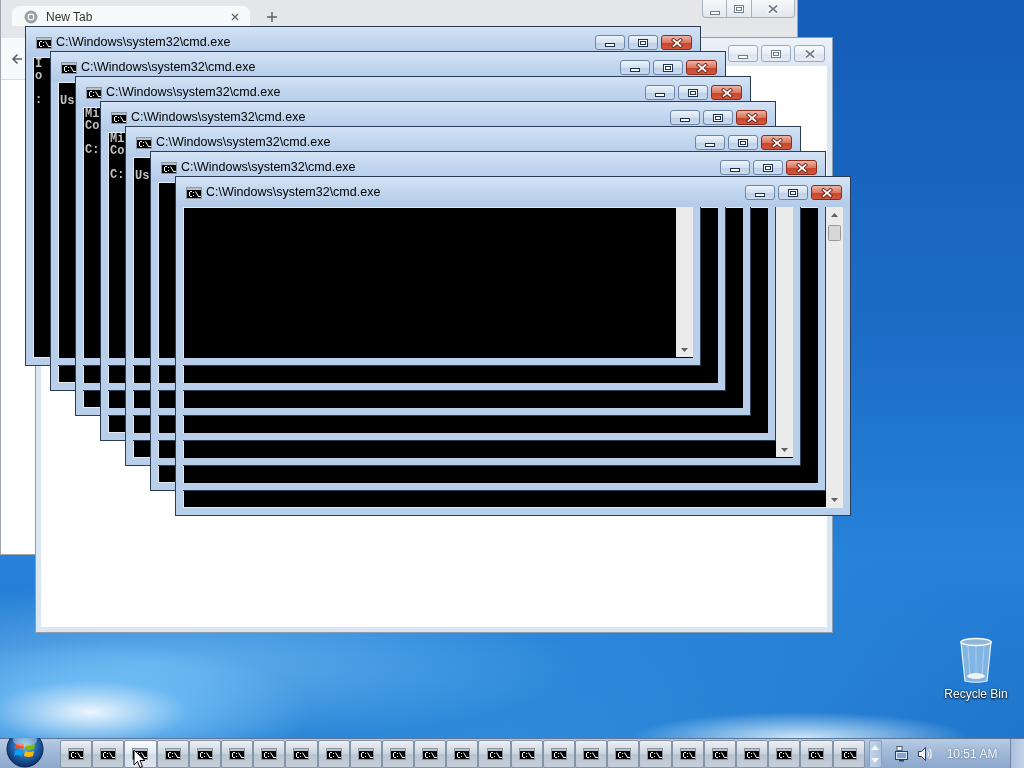 This screenshot has width=1024, height=768. I want to click on speaker-icon, so click(924, 753).